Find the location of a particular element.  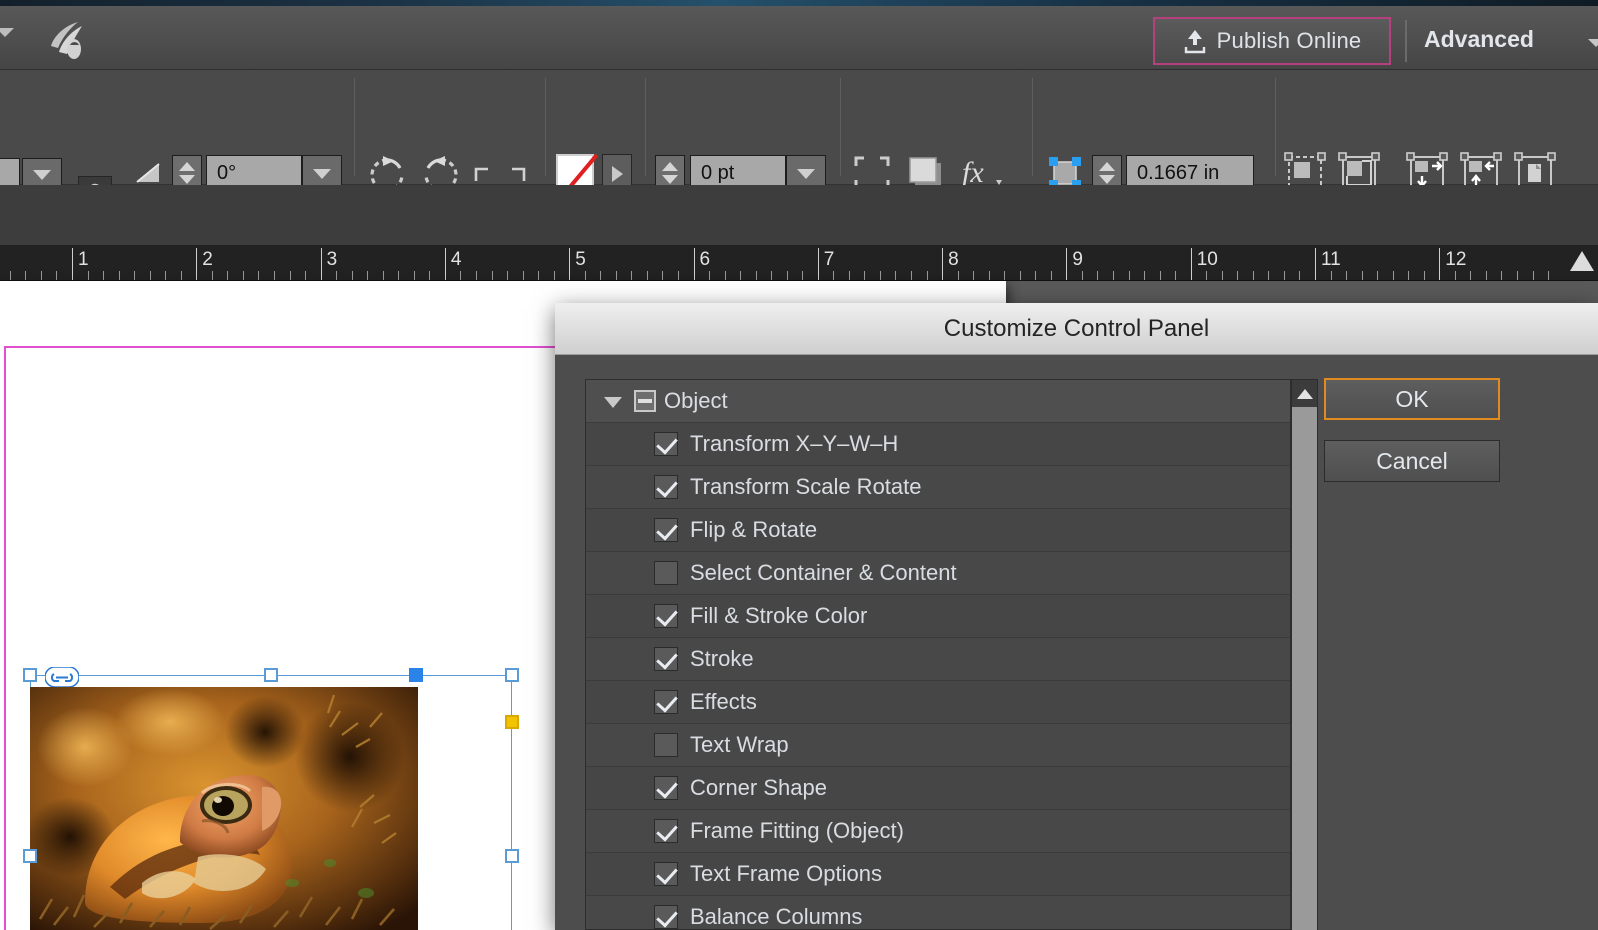

publish-online-button: Publish Online is located at coordinates (1272, 41).